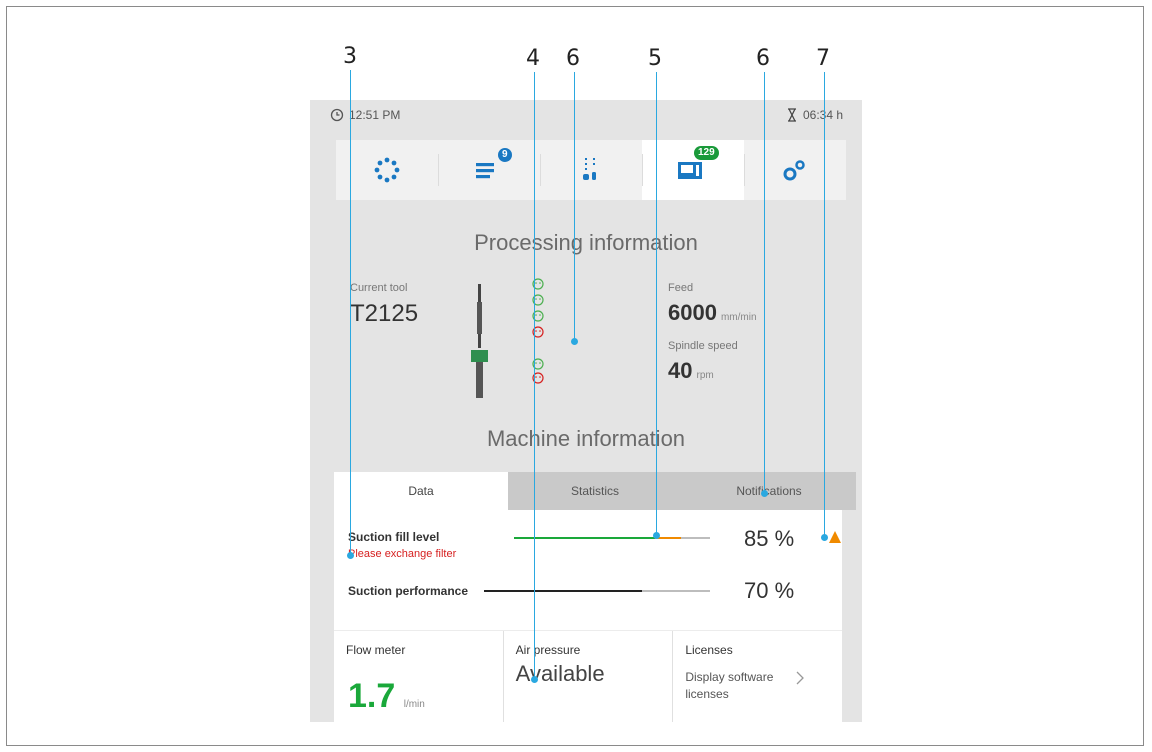 The image size is (1152, 752). What do you see at coordinates (534, 679) in the screenshot?
I see `leader-4-dot` at bounding box center [534, 679].